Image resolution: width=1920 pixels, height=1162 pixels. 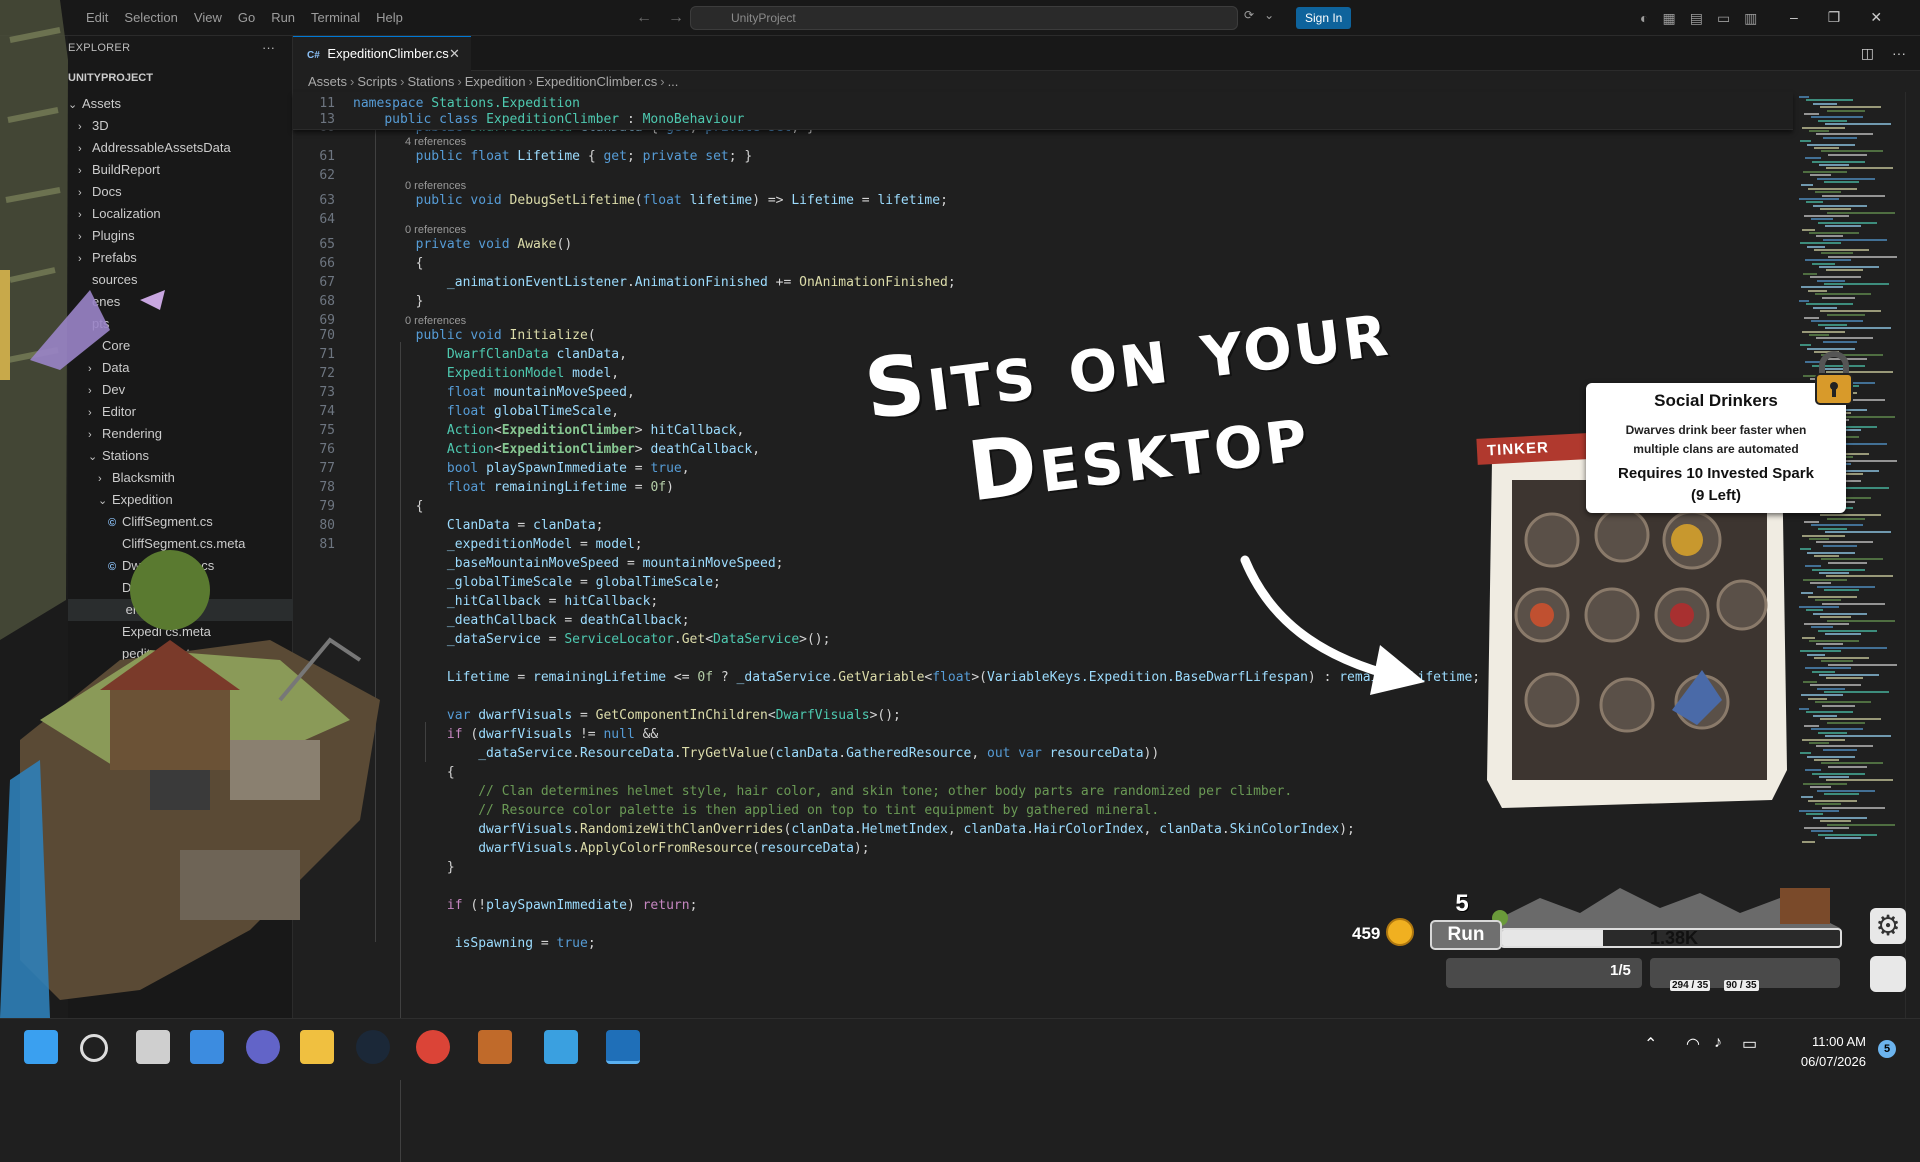 What do you see at coordinates (475, 734) in the screenshot?
I see `code-line: if (dwarfVisuals != null &&` at bounding box center [475, 734].